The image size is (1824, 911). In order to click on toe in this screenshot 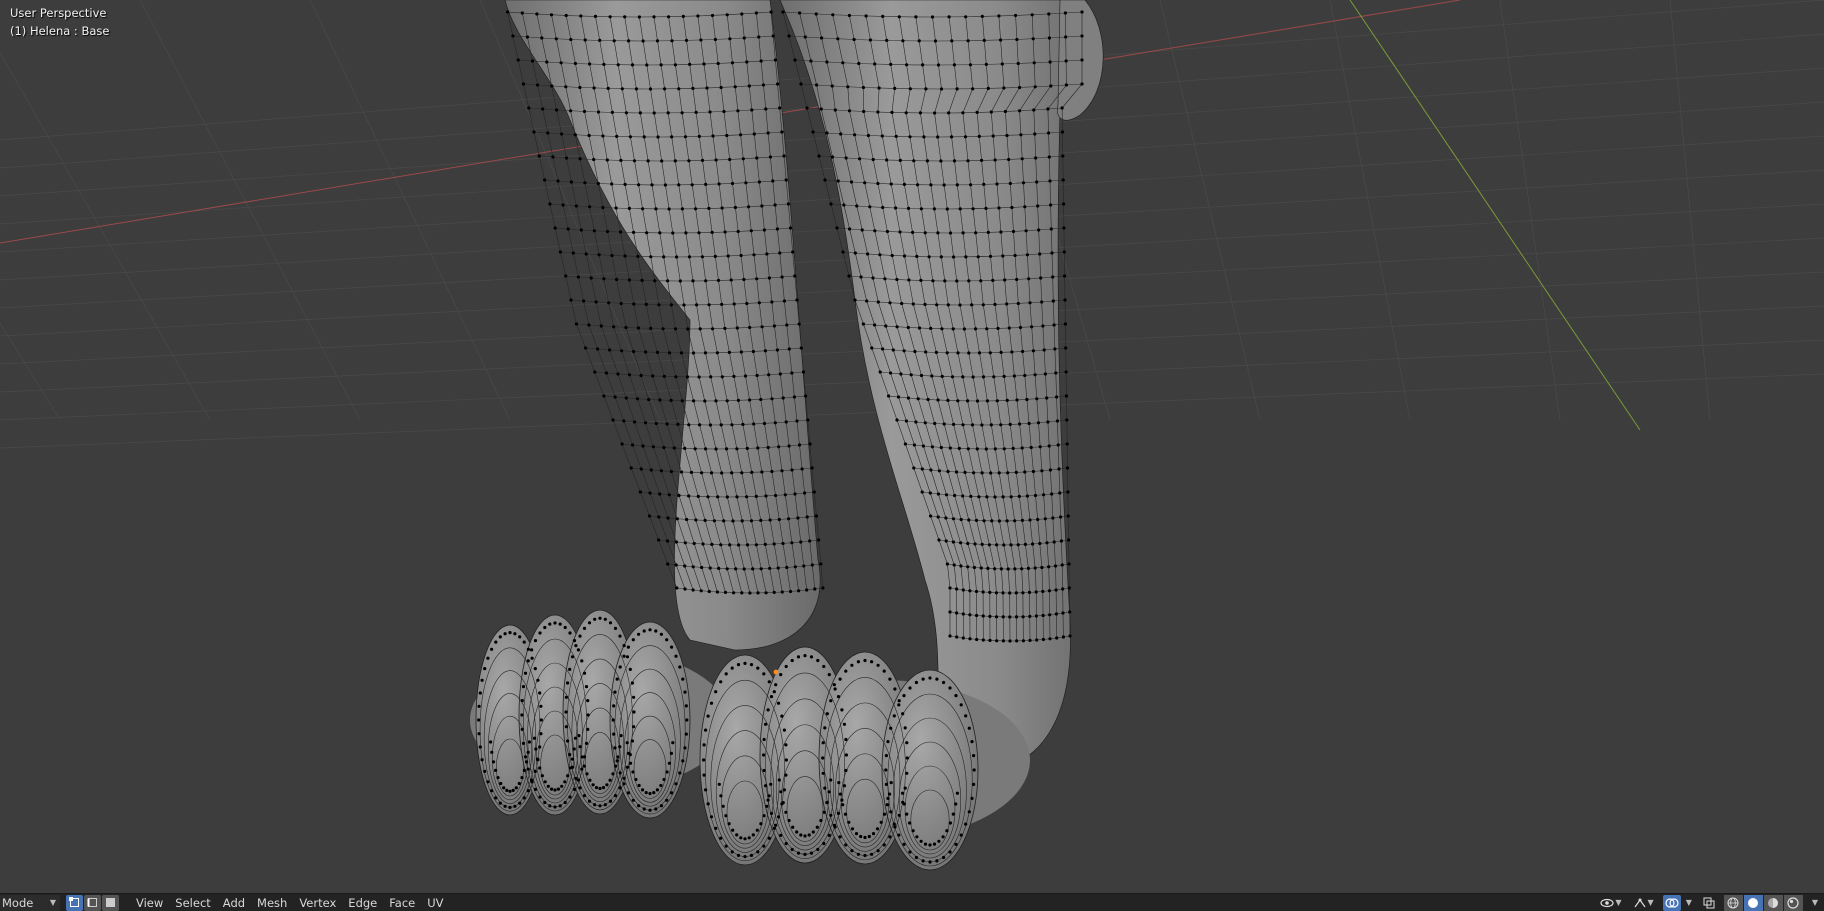, I will do `click(930, 770)`.